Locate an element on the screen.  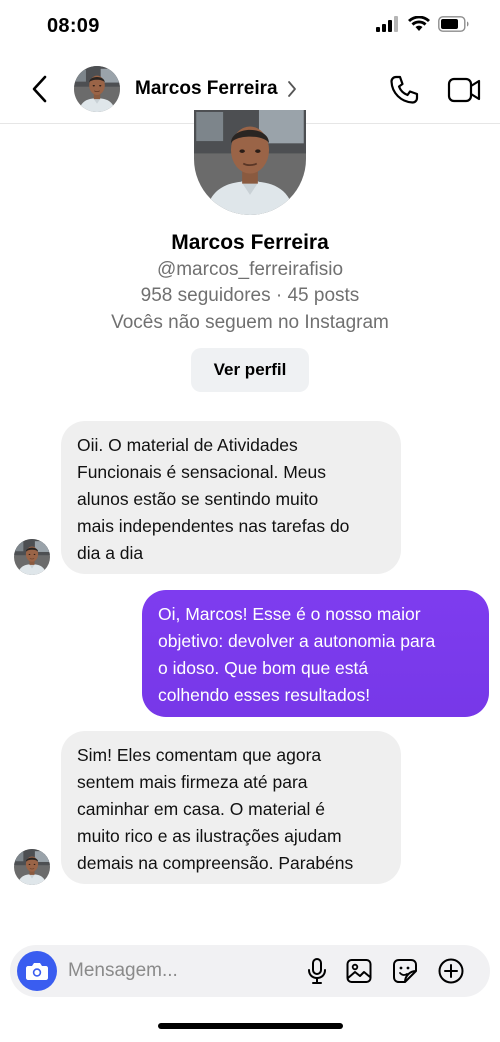
chevron-left-icon is located at coordinates (39, 89).